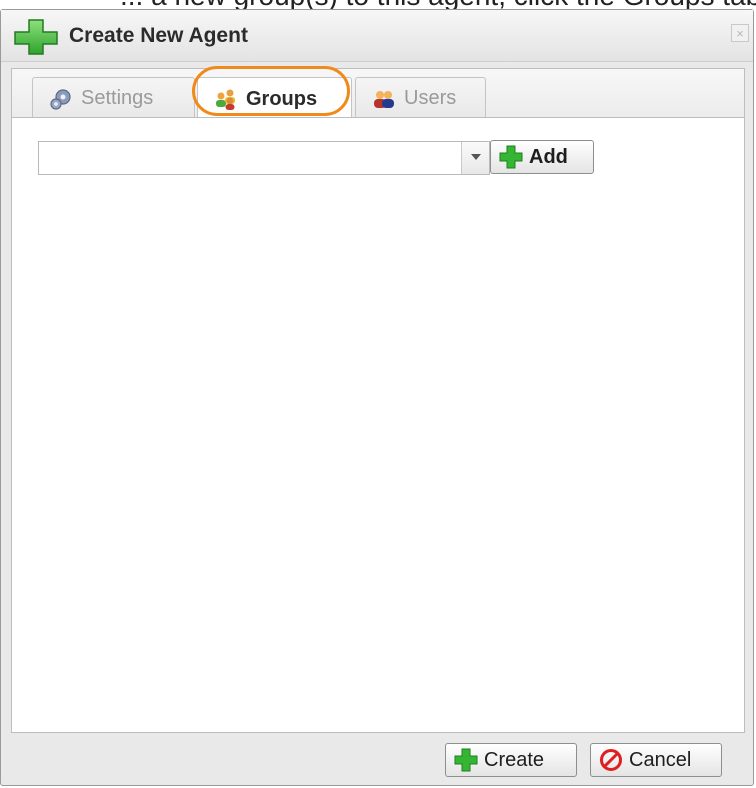  Describe the element at coordinates (514, 759) in the screenshot. I see `create-button-label: Create` at that location.